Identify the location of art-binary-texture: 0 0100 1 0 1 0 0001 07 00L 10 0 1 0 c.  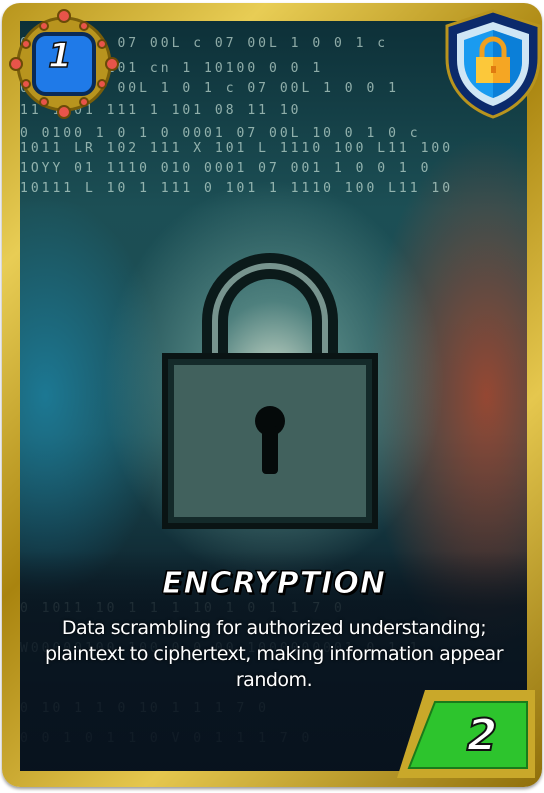
(220, 133).